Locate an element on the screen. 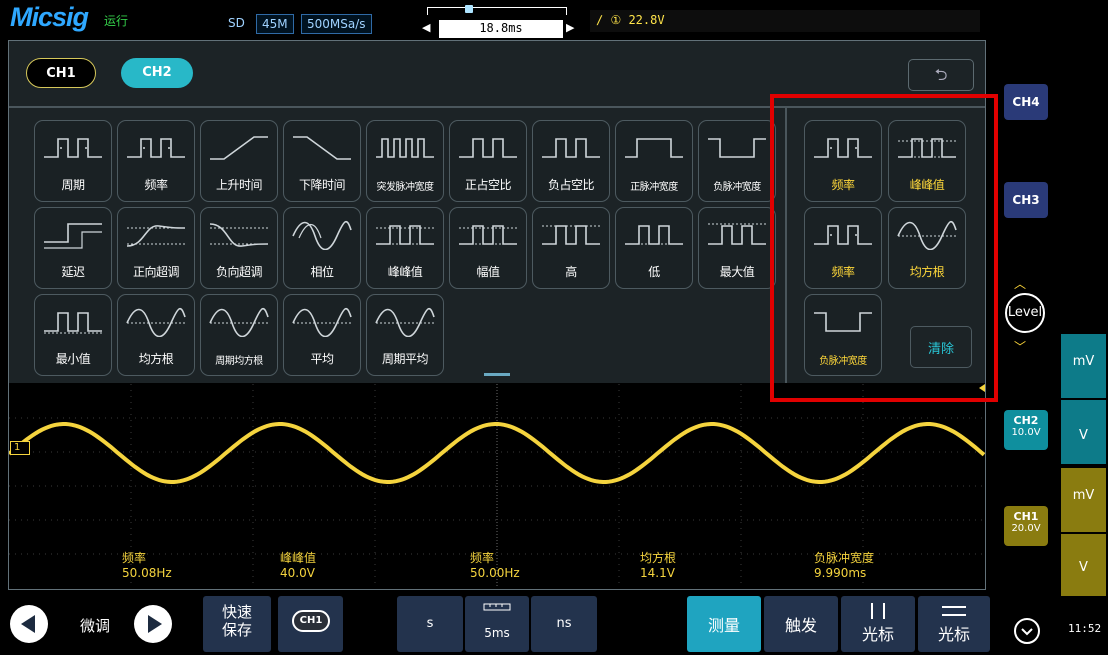 The height and width of the screenshot is (655, 1108). measure-item-label: 上升时间 is located at coordinates (239, 185).